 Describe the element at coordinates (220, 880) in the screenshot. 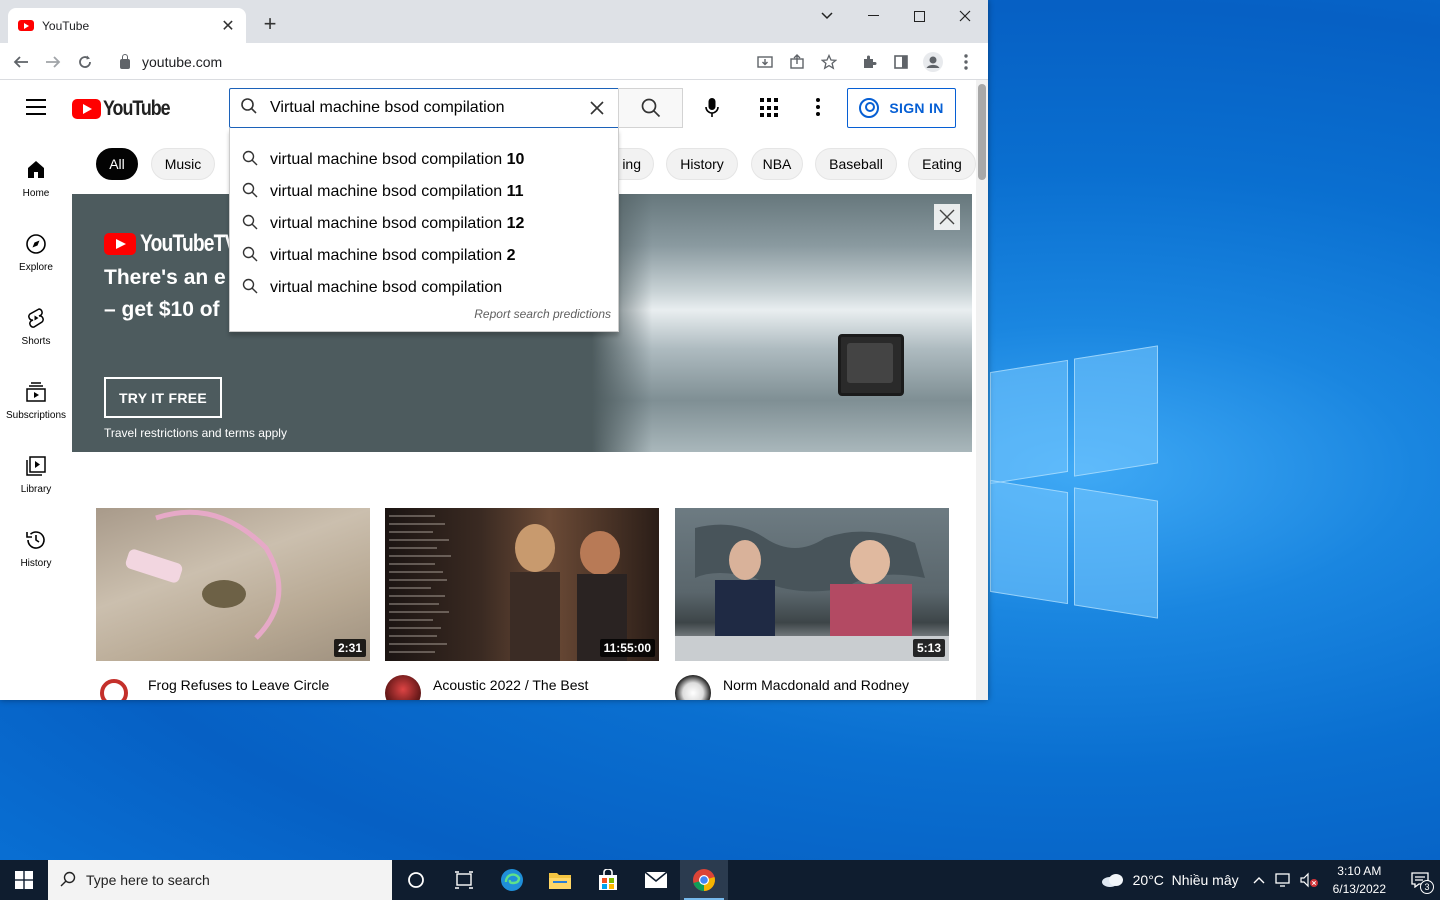

I see `taskbar-search-box: Type here to search` at that location.